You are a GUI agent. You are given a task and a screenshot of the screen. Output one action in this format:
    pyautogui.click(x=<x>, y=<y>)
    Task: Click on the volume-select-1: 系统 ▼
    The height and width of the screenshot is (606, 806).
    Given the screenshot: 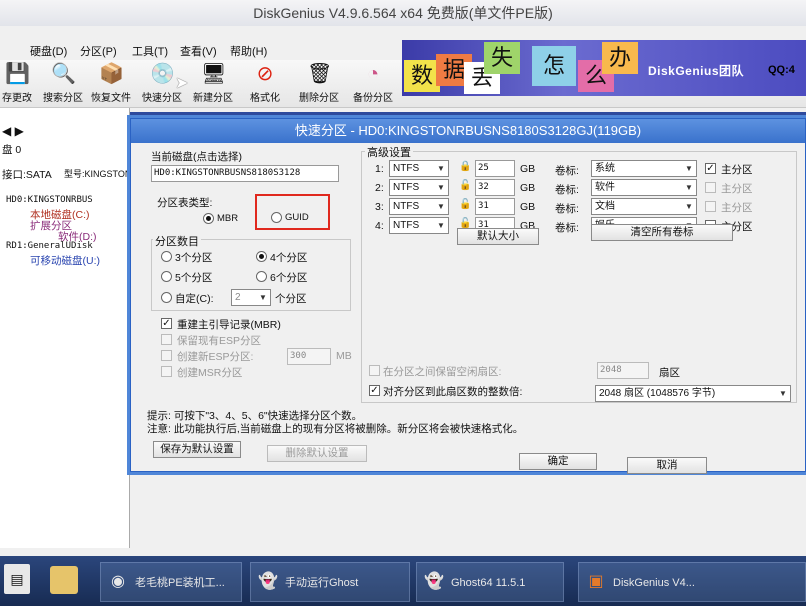 What is the action you would take?
    pyautogui.click(x=644, y=168)
    